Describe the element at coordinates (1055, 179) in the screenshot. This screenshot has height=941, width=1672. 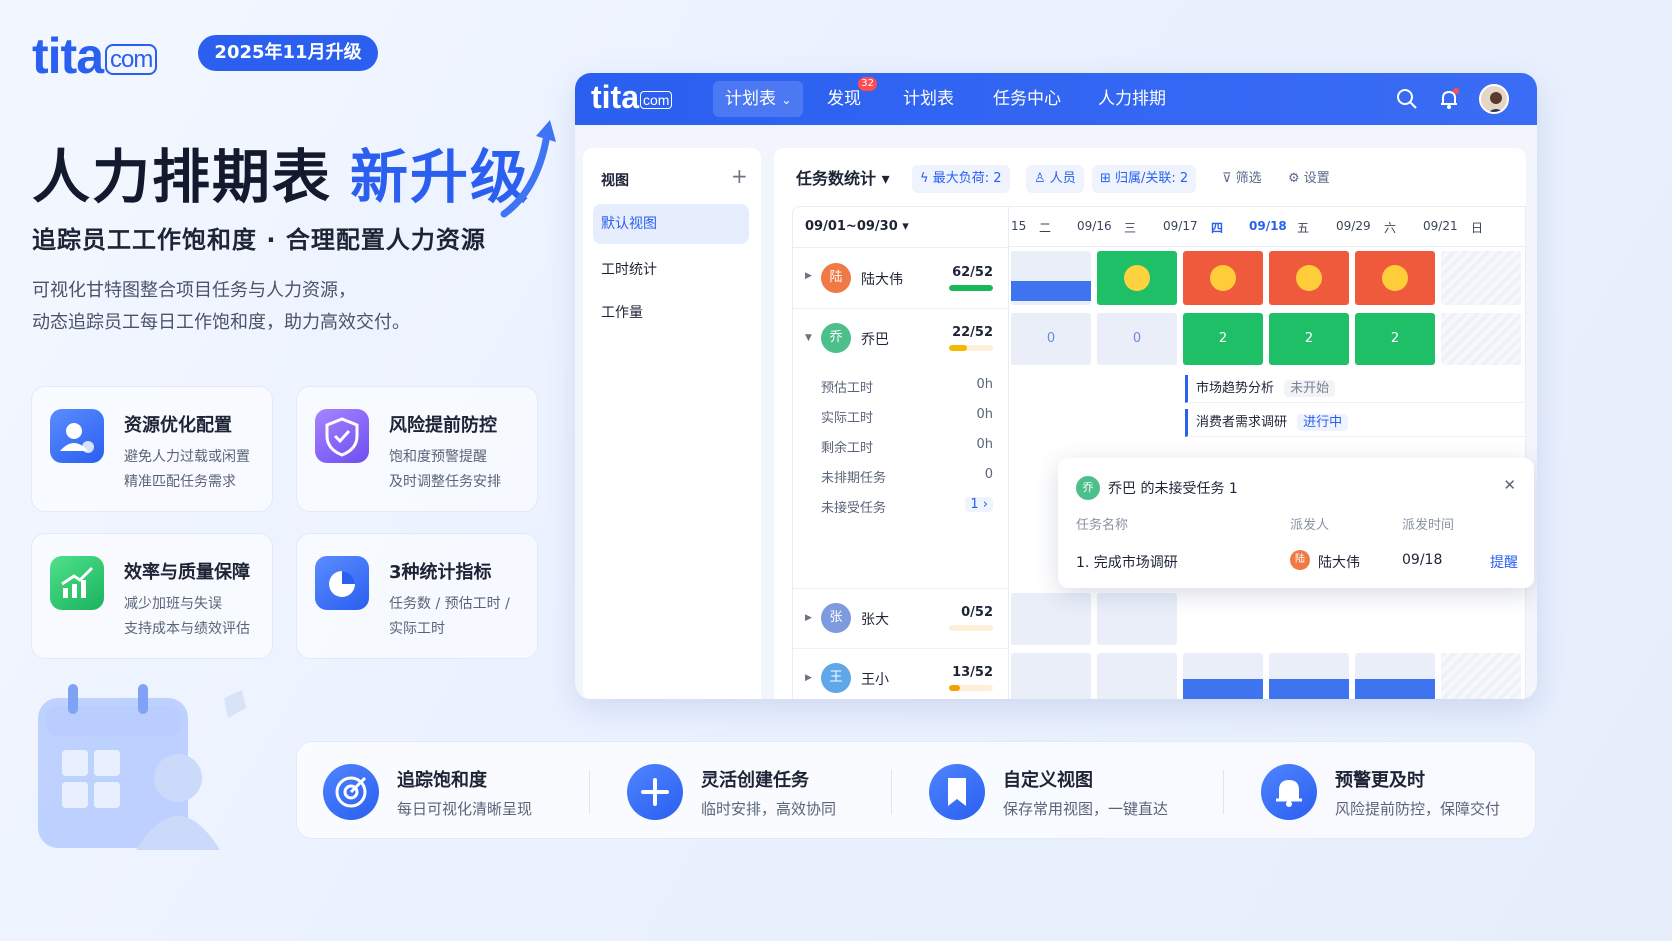
I see `people-filter-button: ♙ 人员` at that location.